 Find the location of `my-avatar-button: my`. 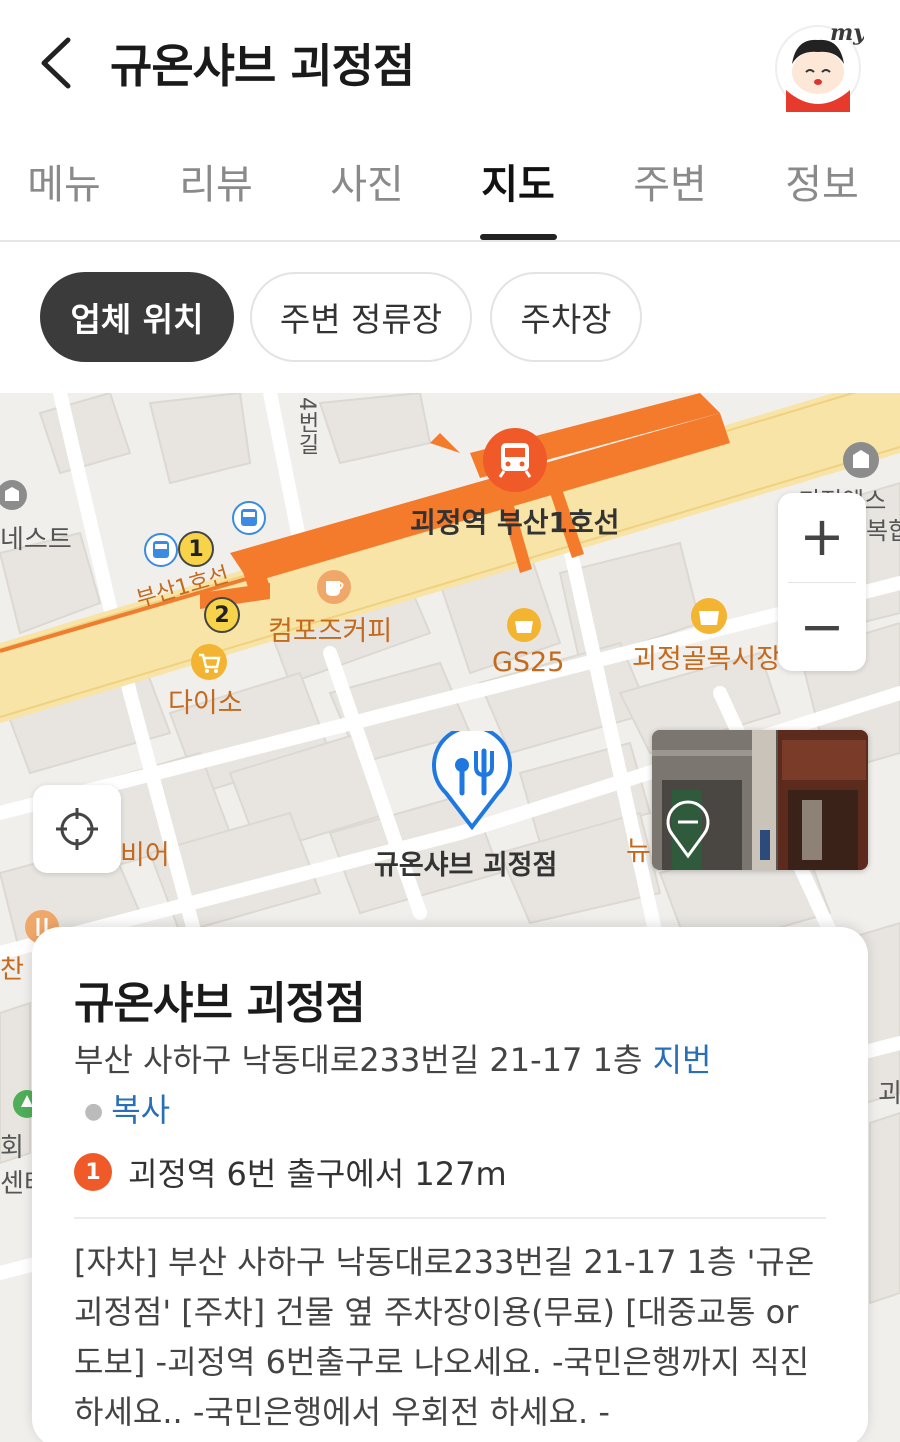

my-avatar-button: my is located at coordinates (820, 66).